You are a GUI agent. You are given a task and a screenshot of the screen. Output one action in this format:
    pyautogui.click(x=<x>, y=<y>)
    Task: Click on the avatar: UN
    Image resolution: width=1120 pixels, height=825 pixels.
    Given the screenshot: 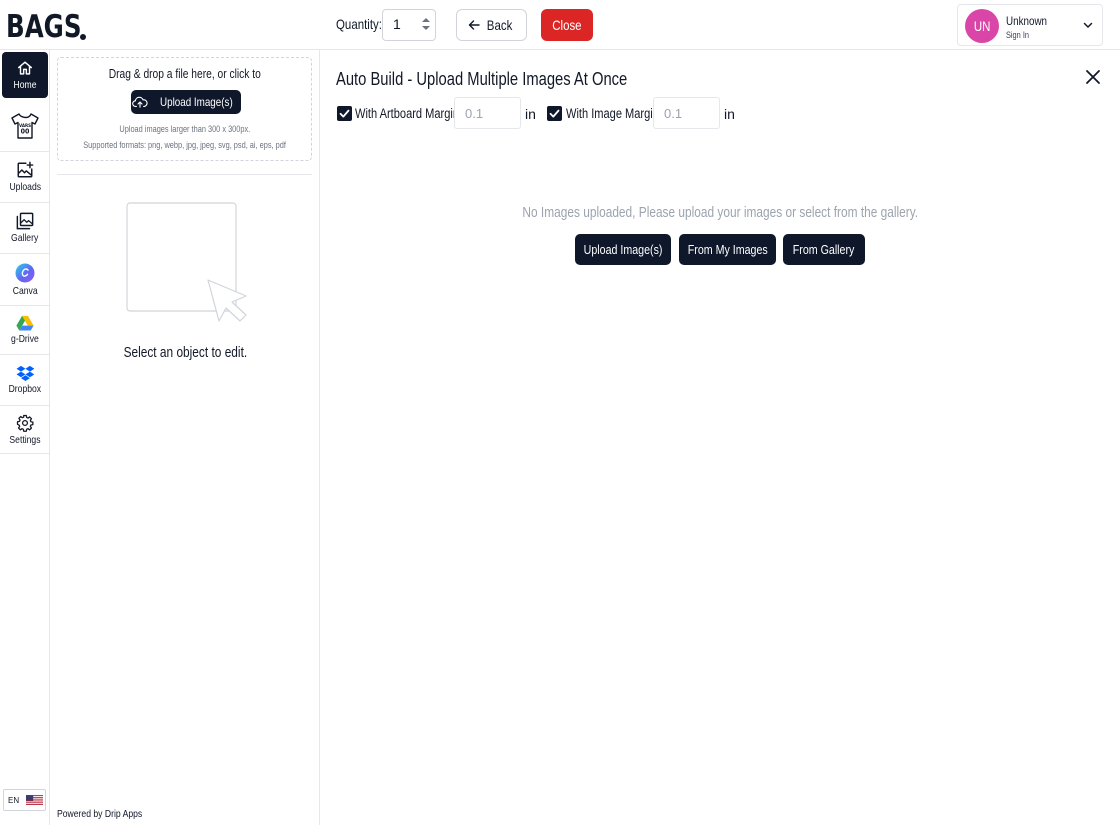 What is the action you would take?
    pyautogui.click(x=982, y=26)
    